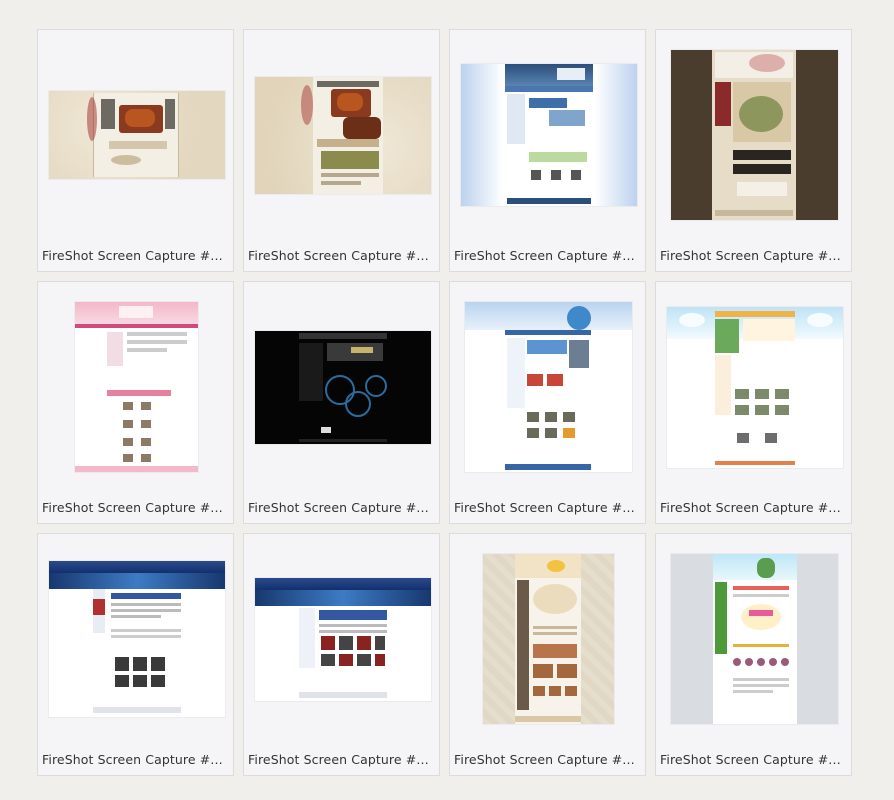  Describe the element at coordinates (753, 255) in the screenshot. I see `thumbnail-caption: FireShot Screen Capture #043 - 'hoch'` at that location.